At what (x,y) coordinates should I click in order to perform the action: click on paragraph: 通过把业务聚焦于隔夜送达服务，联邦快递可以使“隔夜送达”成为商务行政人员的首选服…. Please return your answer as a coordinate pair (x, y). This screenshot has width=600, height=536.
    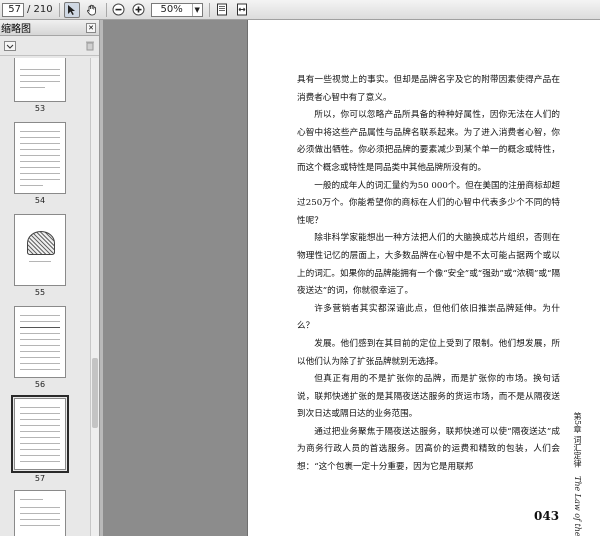
    Looking at the image, I should click on (428, 449).